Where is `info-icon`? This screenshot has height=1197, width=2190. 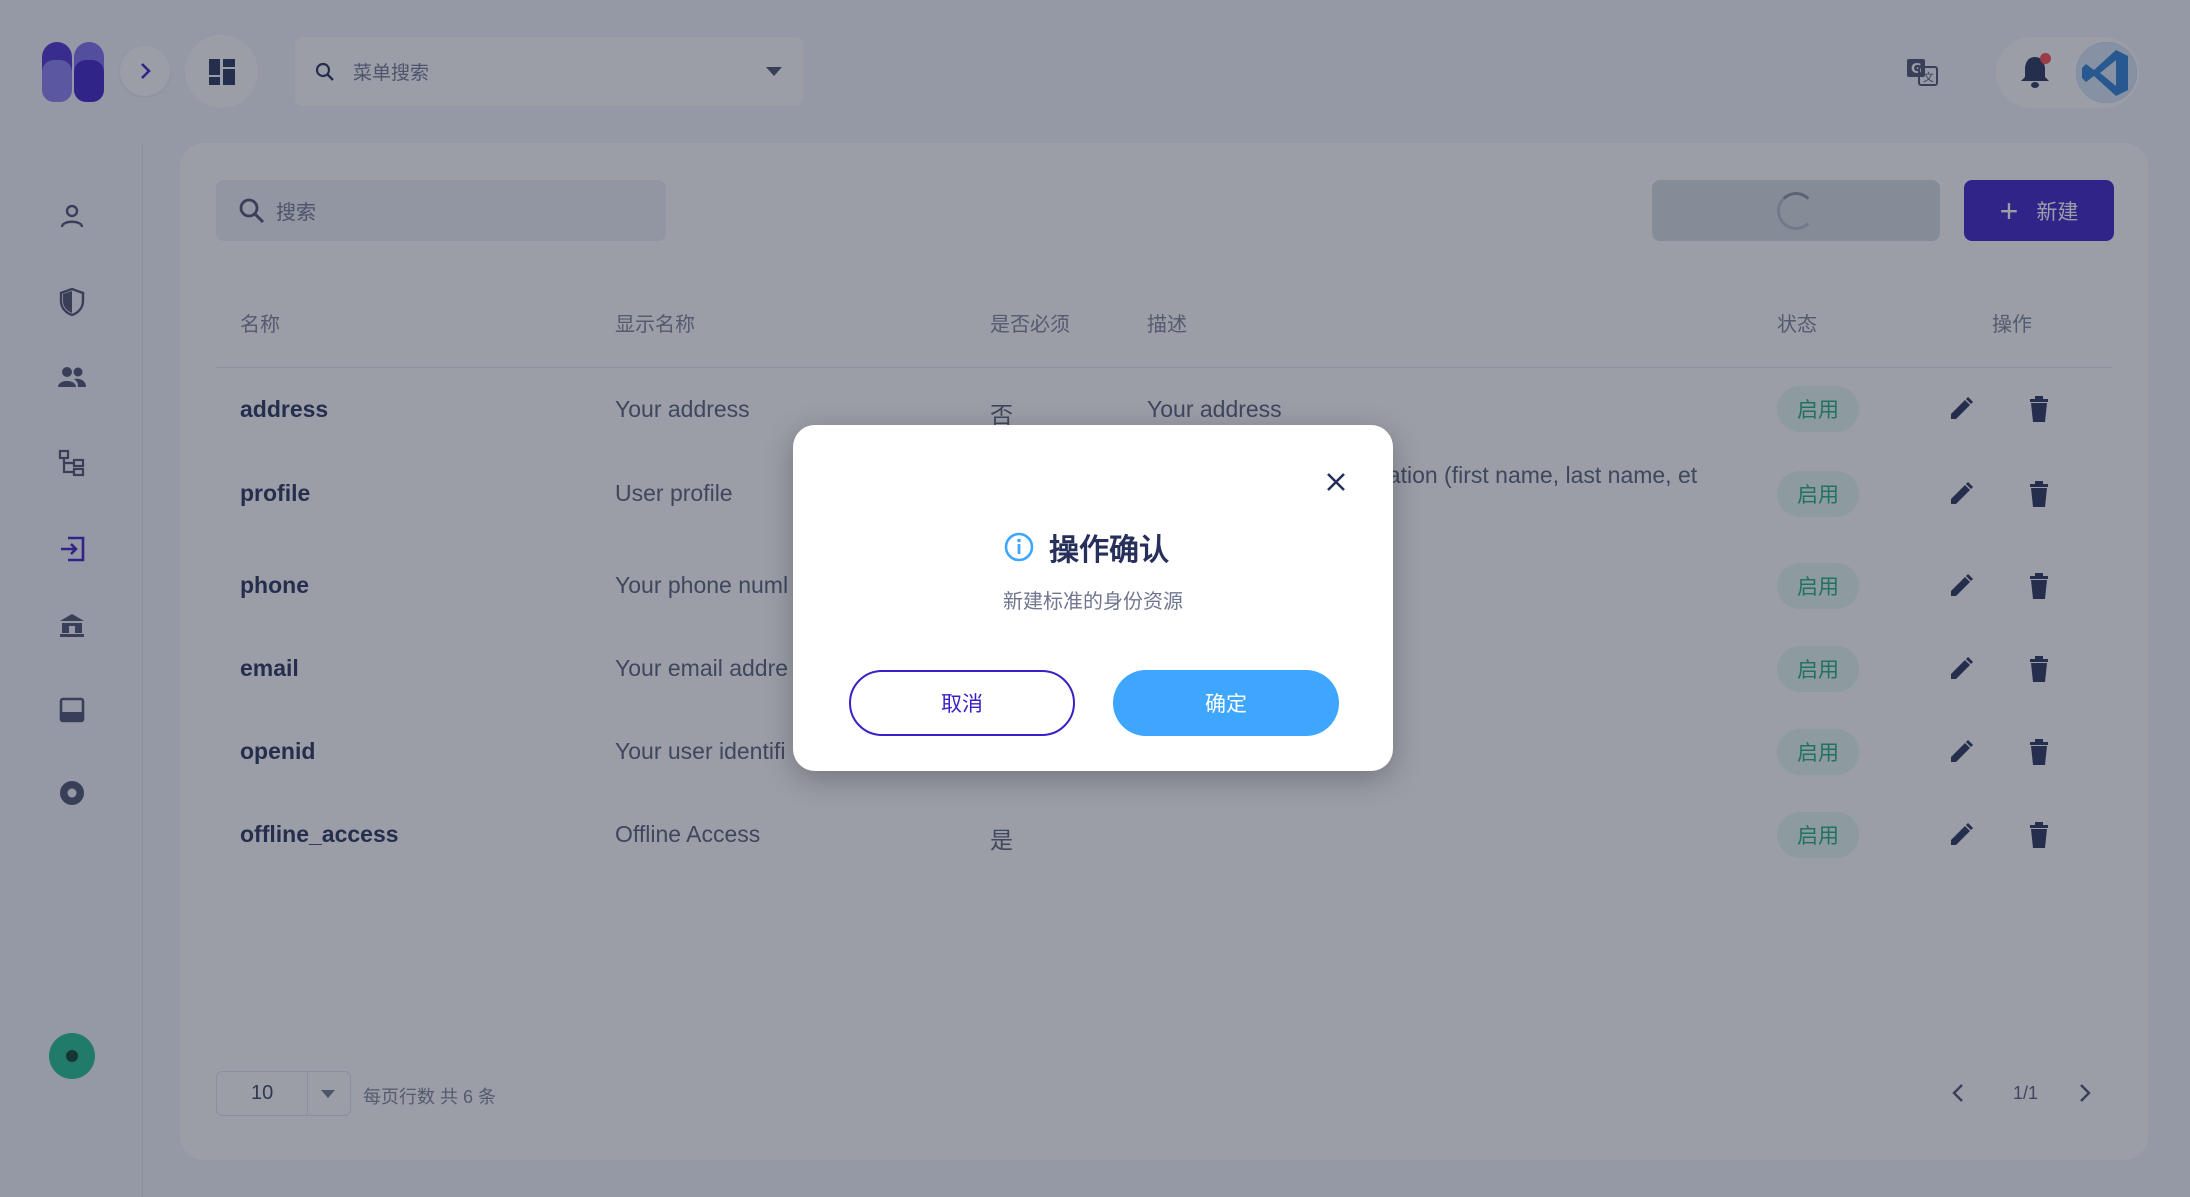
info-icon is located at coordinates (1019, 547).